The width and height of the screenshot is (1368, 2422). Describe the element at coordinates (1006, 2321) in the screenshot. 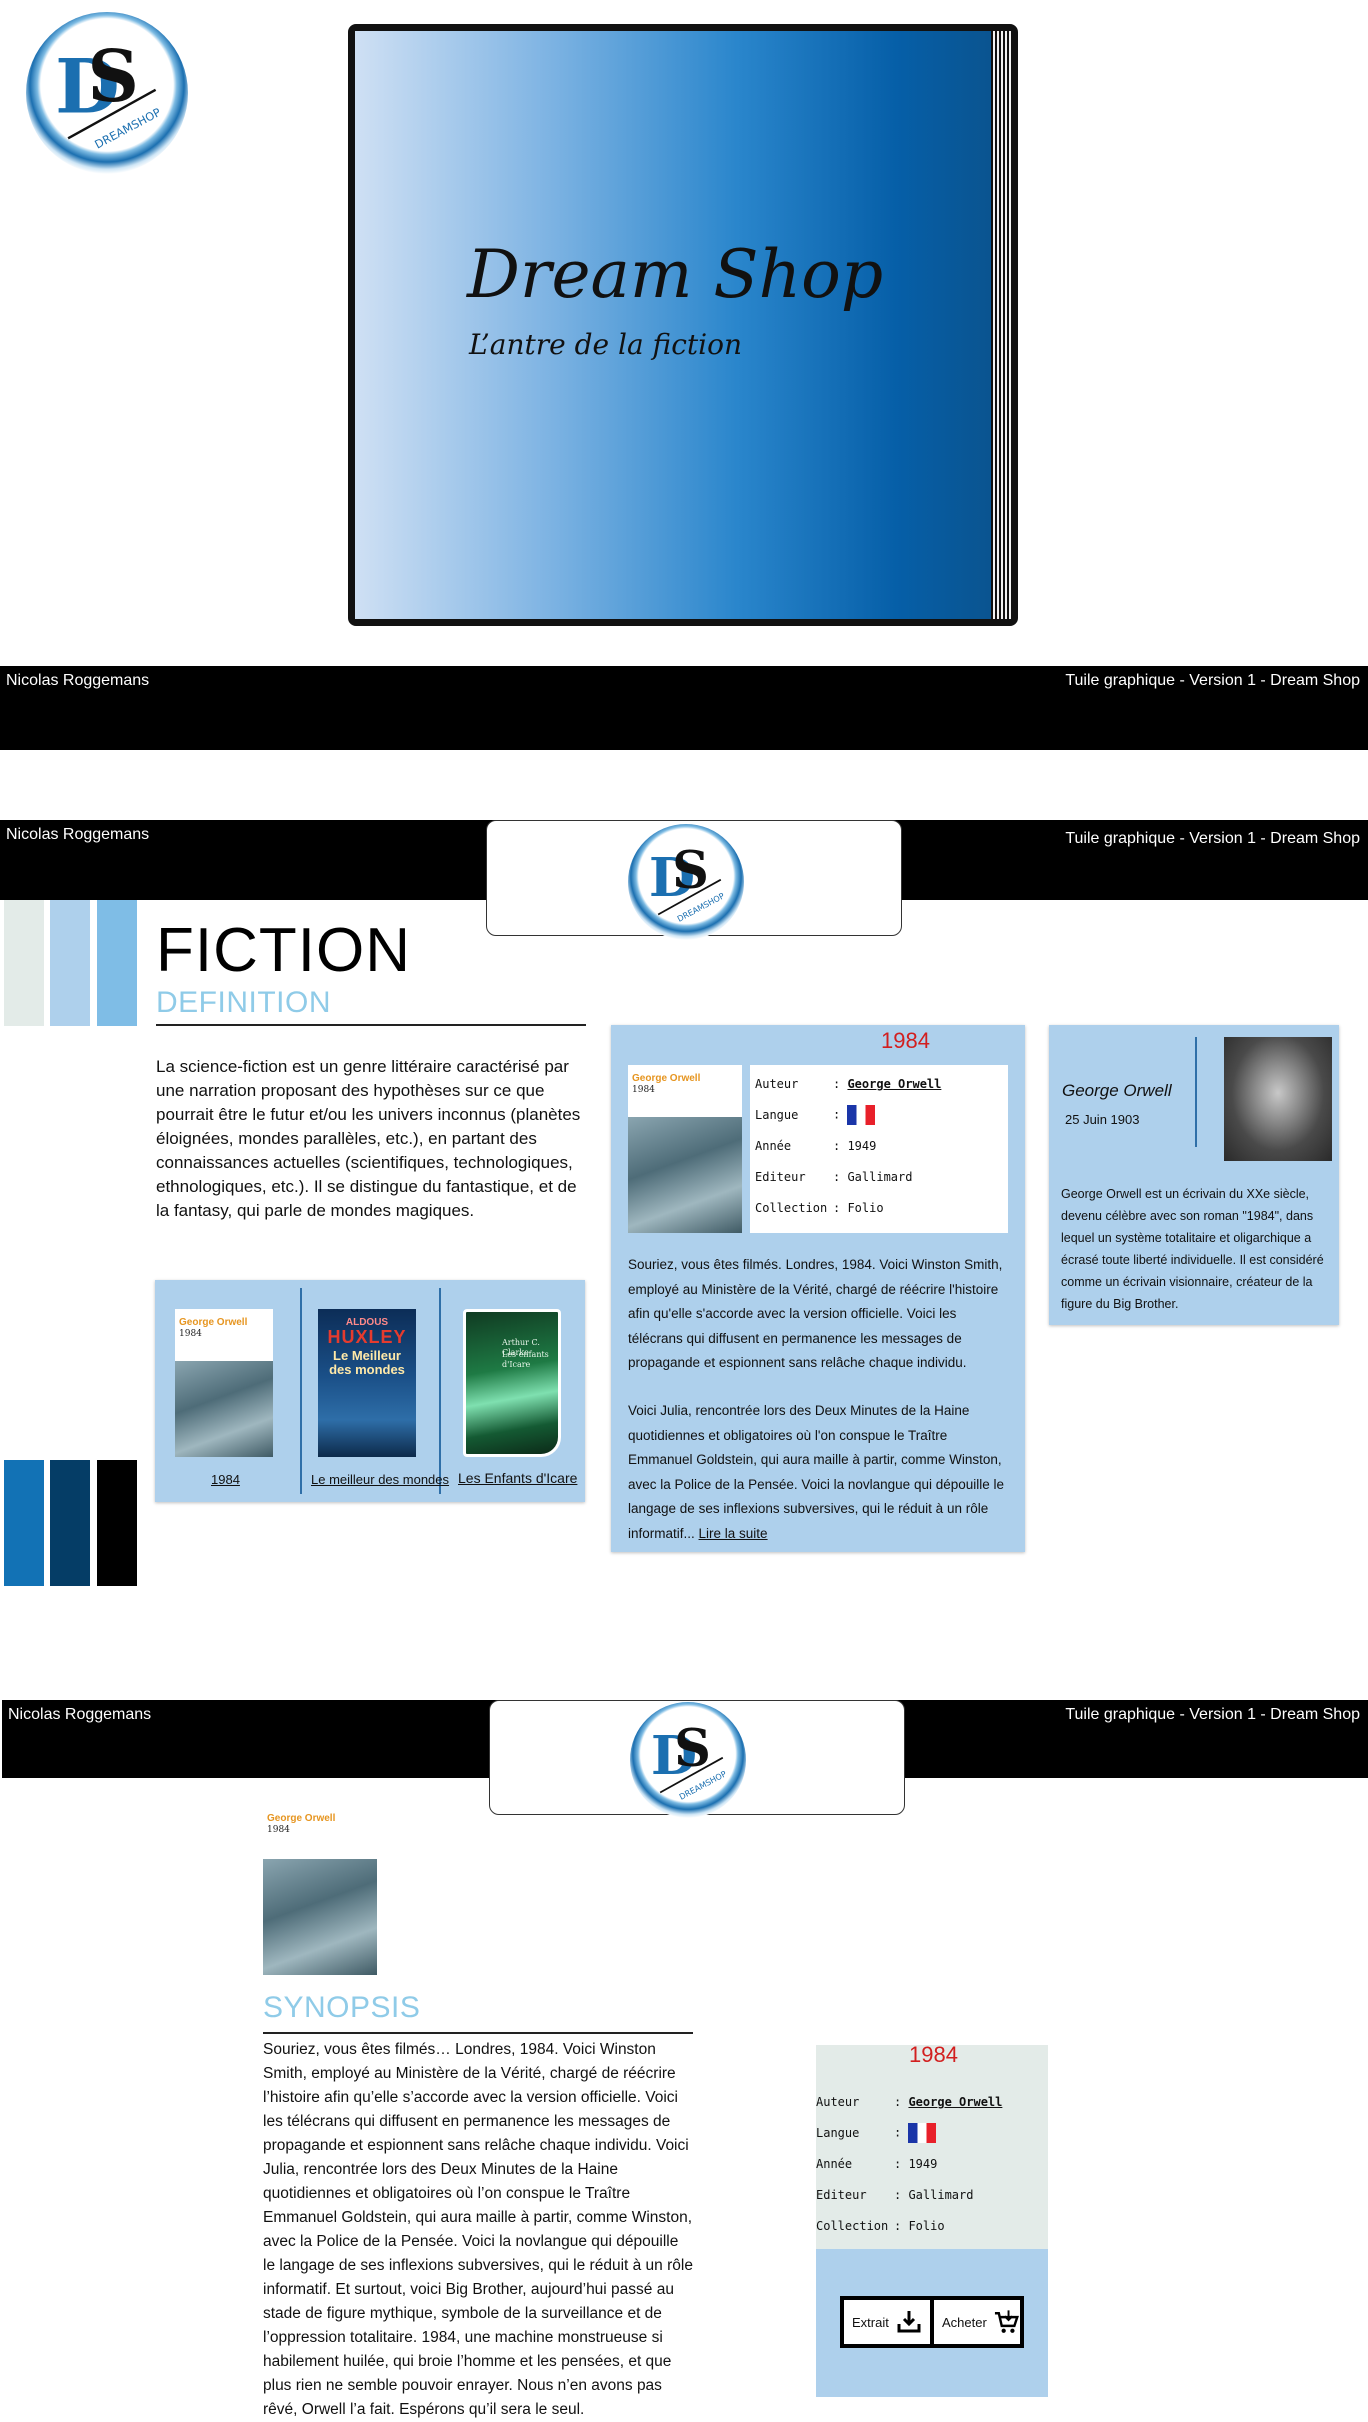

I see `cart-icon` at that location.